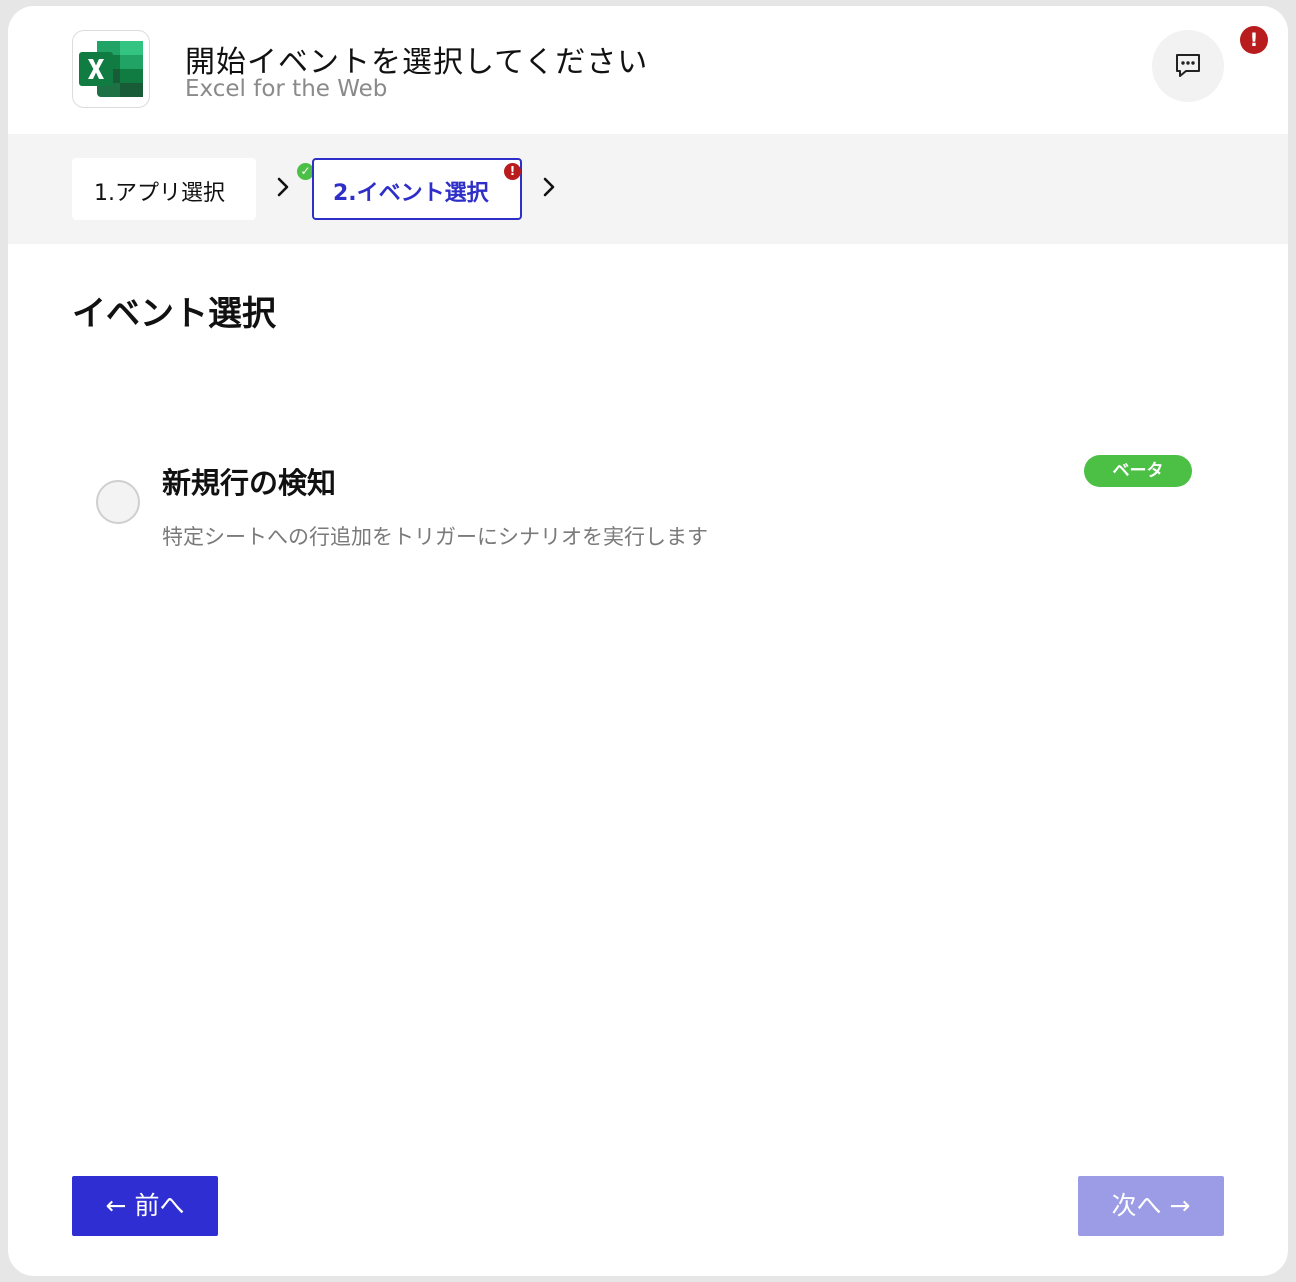 This screenshot has height=1282, width=1296. What do you see at coordinates (174, 314) in the screenshot?
I see `section-title: イベント選択` at bounding box center [174, 314].